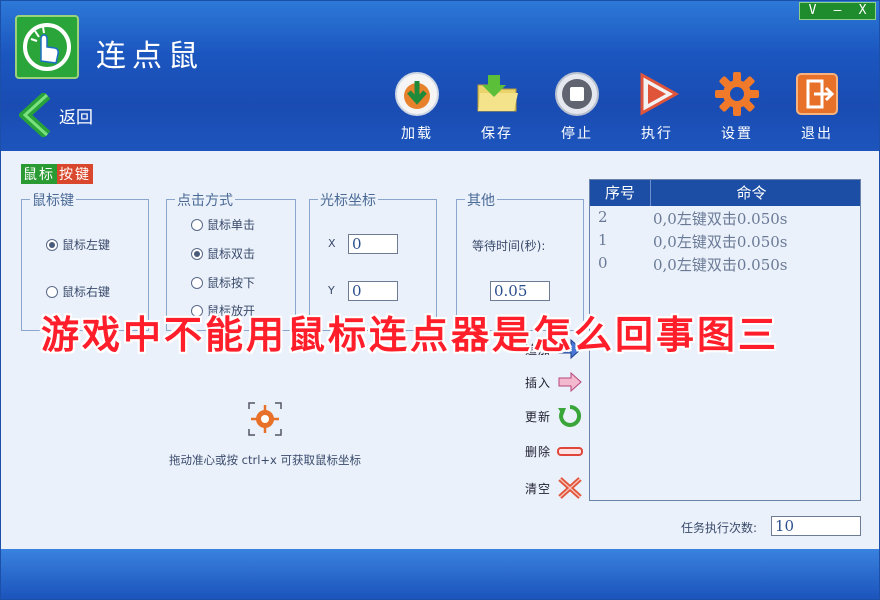  What do you see at coordinates (417, 94) in the screenshot?
I see `load-icon` at bounding box center [417, 94].